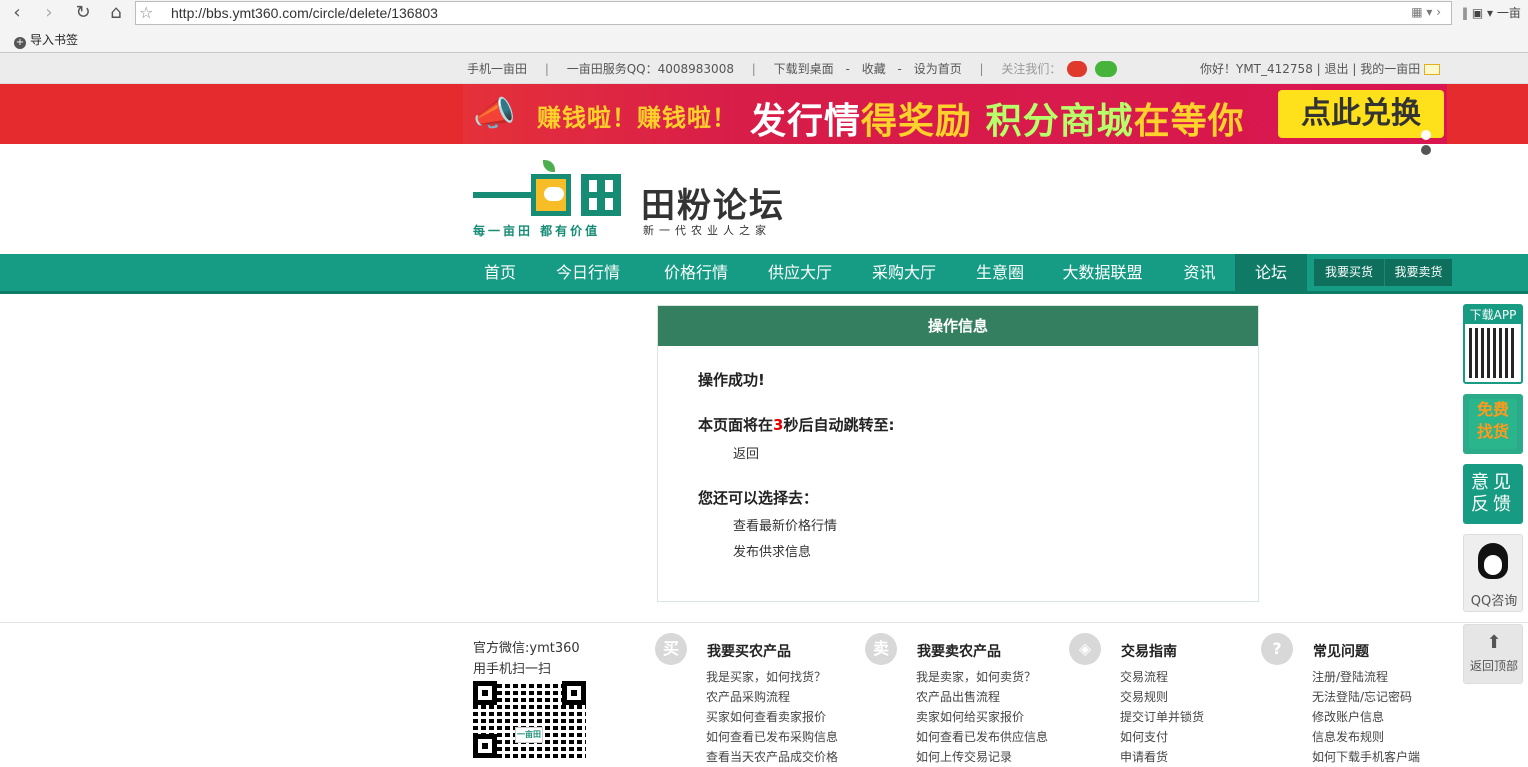 This screenshot has height=767, width=1528. What do you see at coordinates (1162, 697) in the screenshot?
I see `footer-link: 交易规则` at bounding box center [1162, 697].